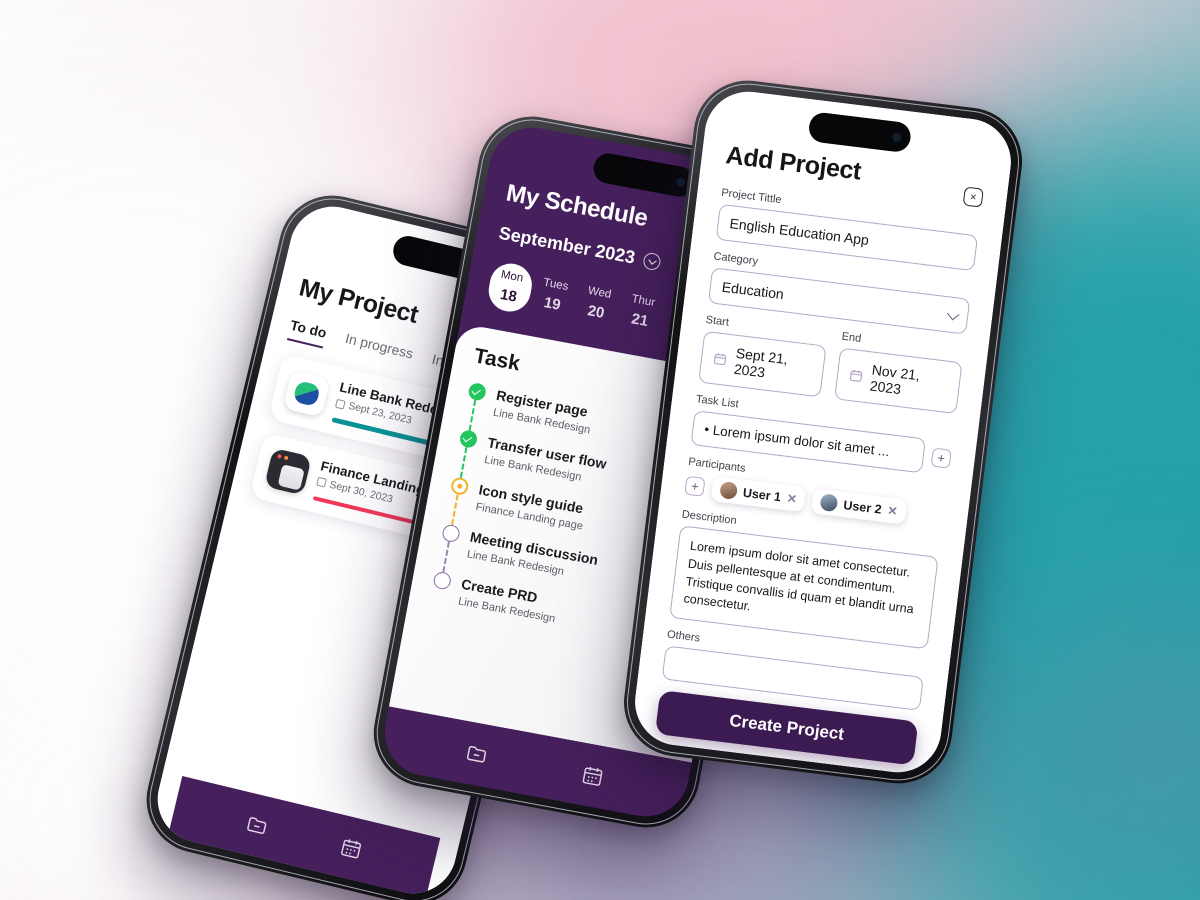 The width and height of the screenshot is (1200, 900). What do you see at coordinates (762, 494) in the screenshot?
I see `participant-name: User 1` at bounding box center [762, 494].